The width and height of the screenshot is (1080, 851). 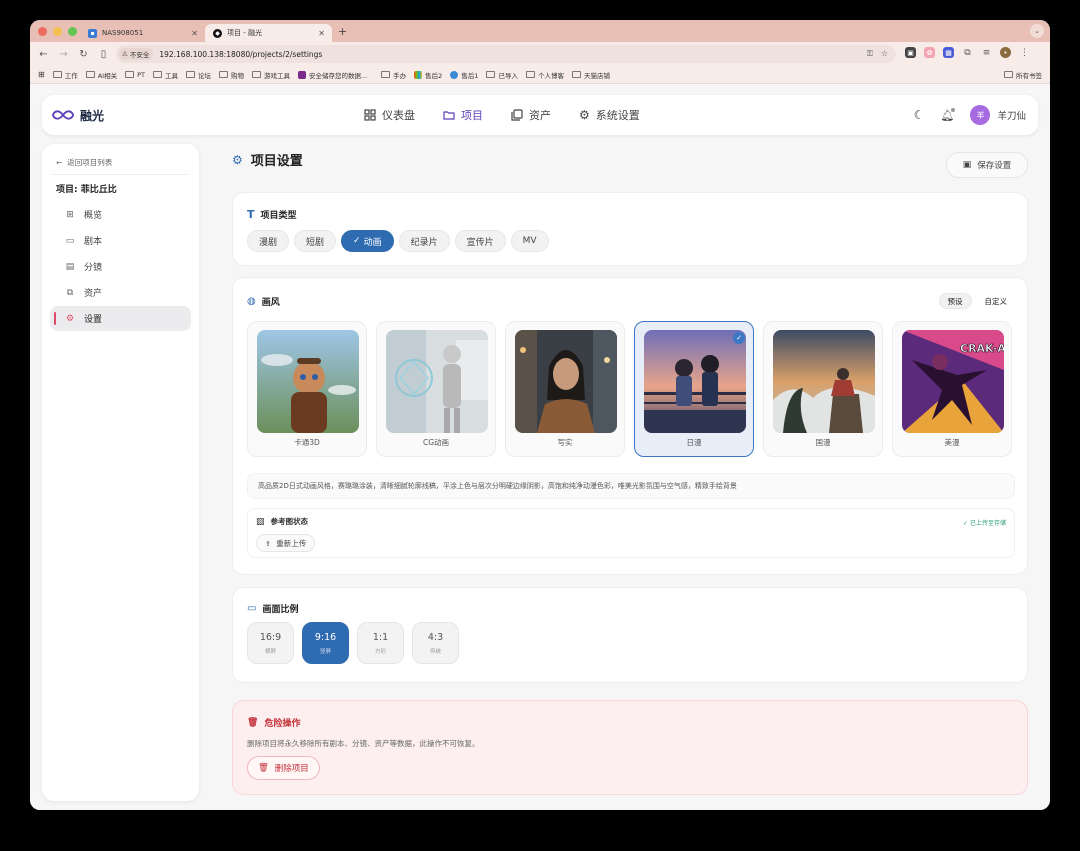 What do you see at coordinates (120, 292) in the screenshot?
I see `sidebar-item-assets: ⧉ 资产` at bounding box center [120, 292].